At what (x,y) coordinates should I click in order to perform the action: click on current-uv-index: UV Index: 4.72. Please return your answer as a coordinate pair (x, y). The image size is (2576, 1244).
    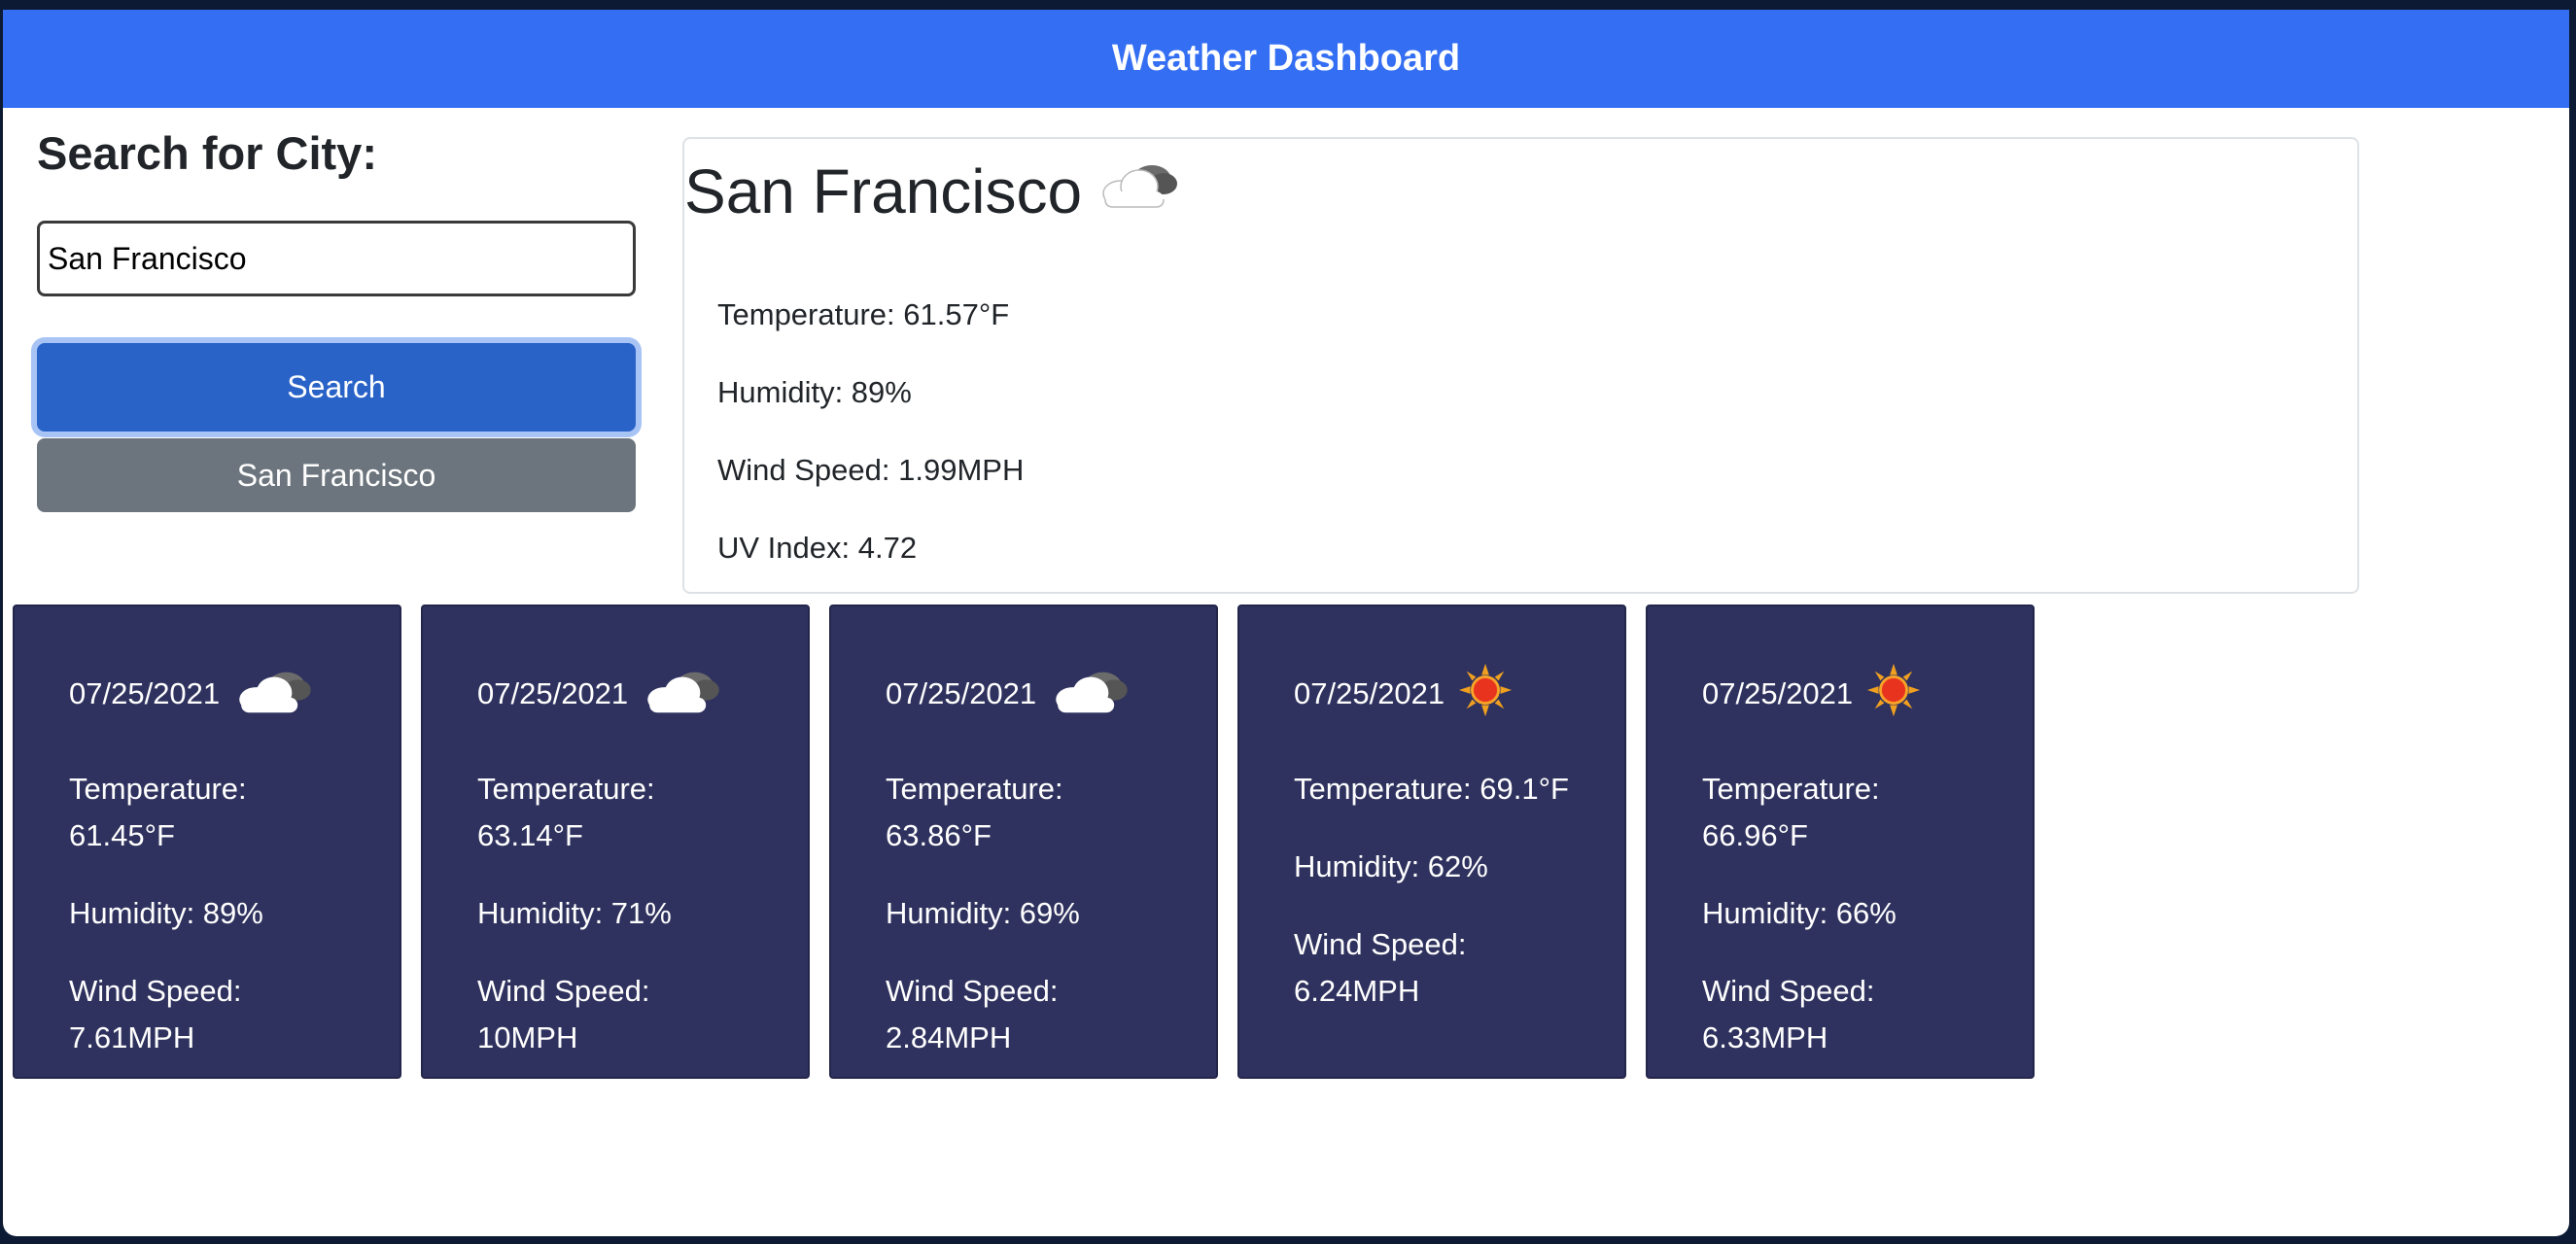
    Looking at the image, I should click on (818, 548).